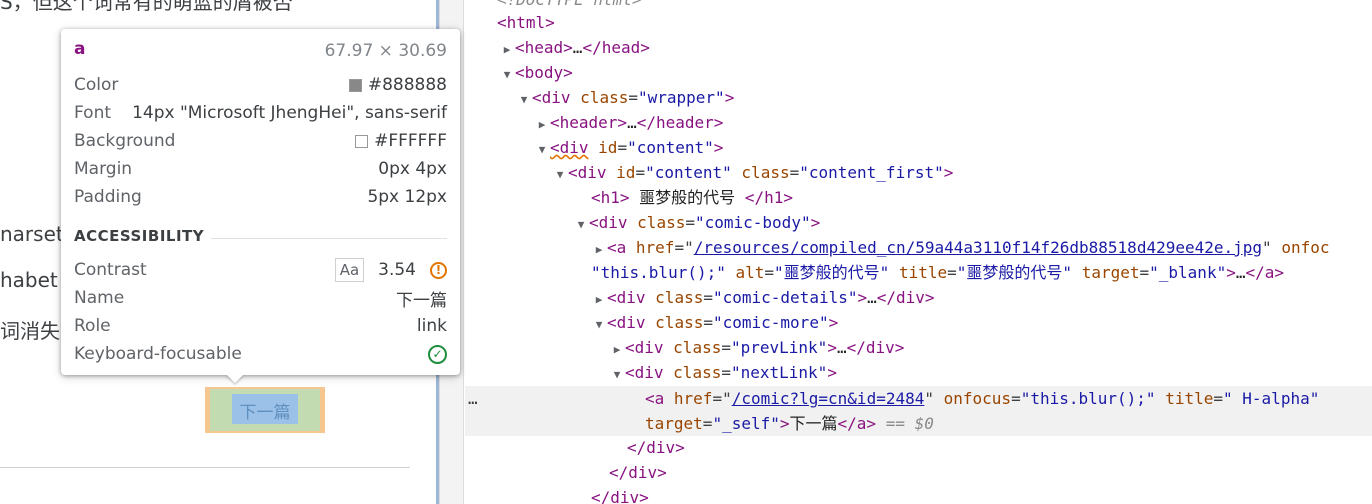  What do you see at coordinates (655, 247) in the screenshot?
I see `attr-name: href` at bounding box center [655, 247].